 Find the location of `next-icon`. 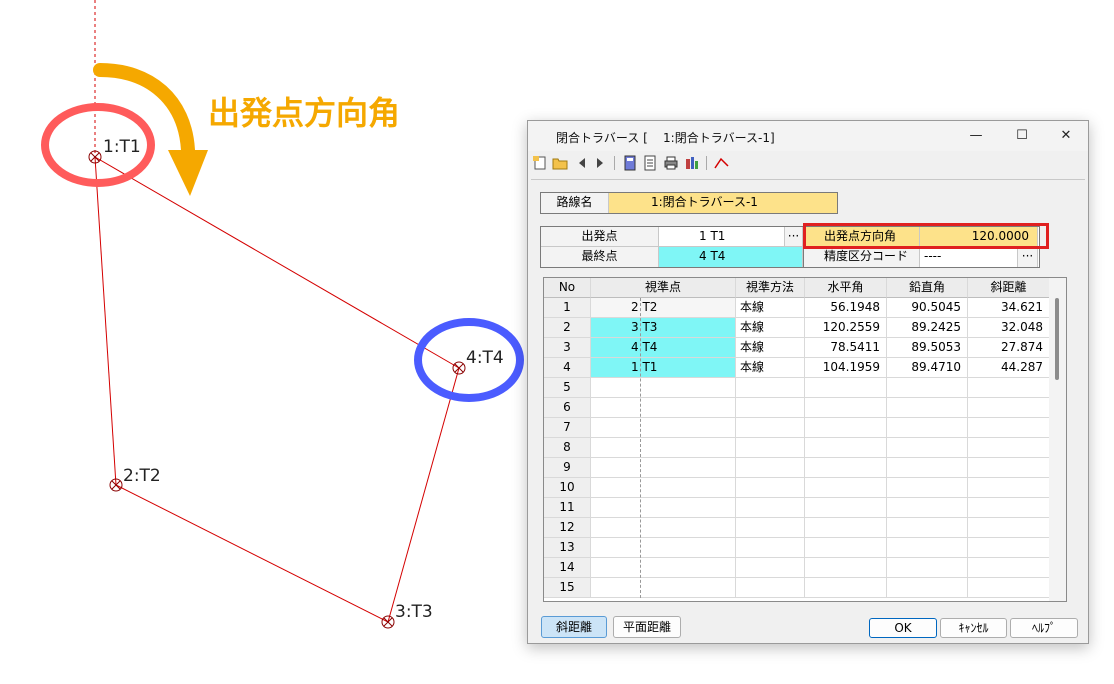

next-icon is located at coordinates (600, 163).